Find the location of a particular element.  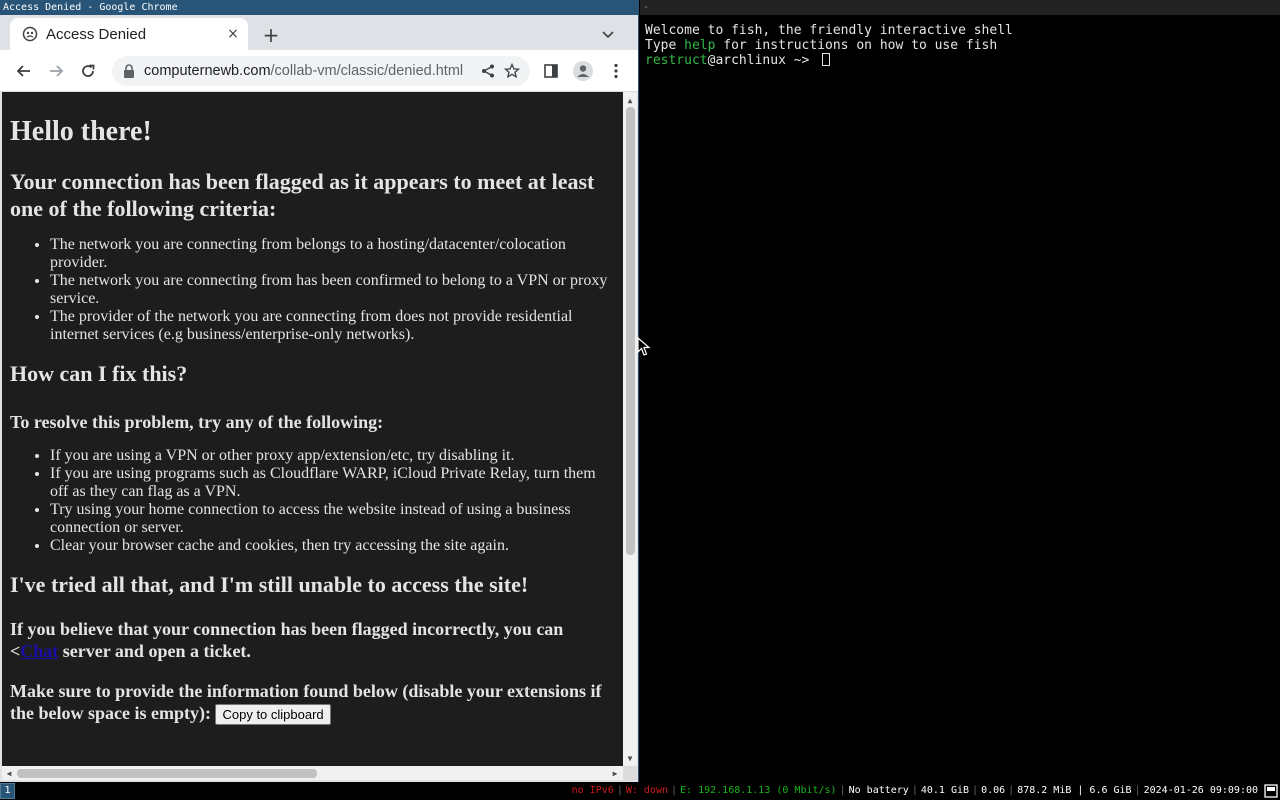

disk-status: 40.1 GiB is located at coordinates (945, 790).